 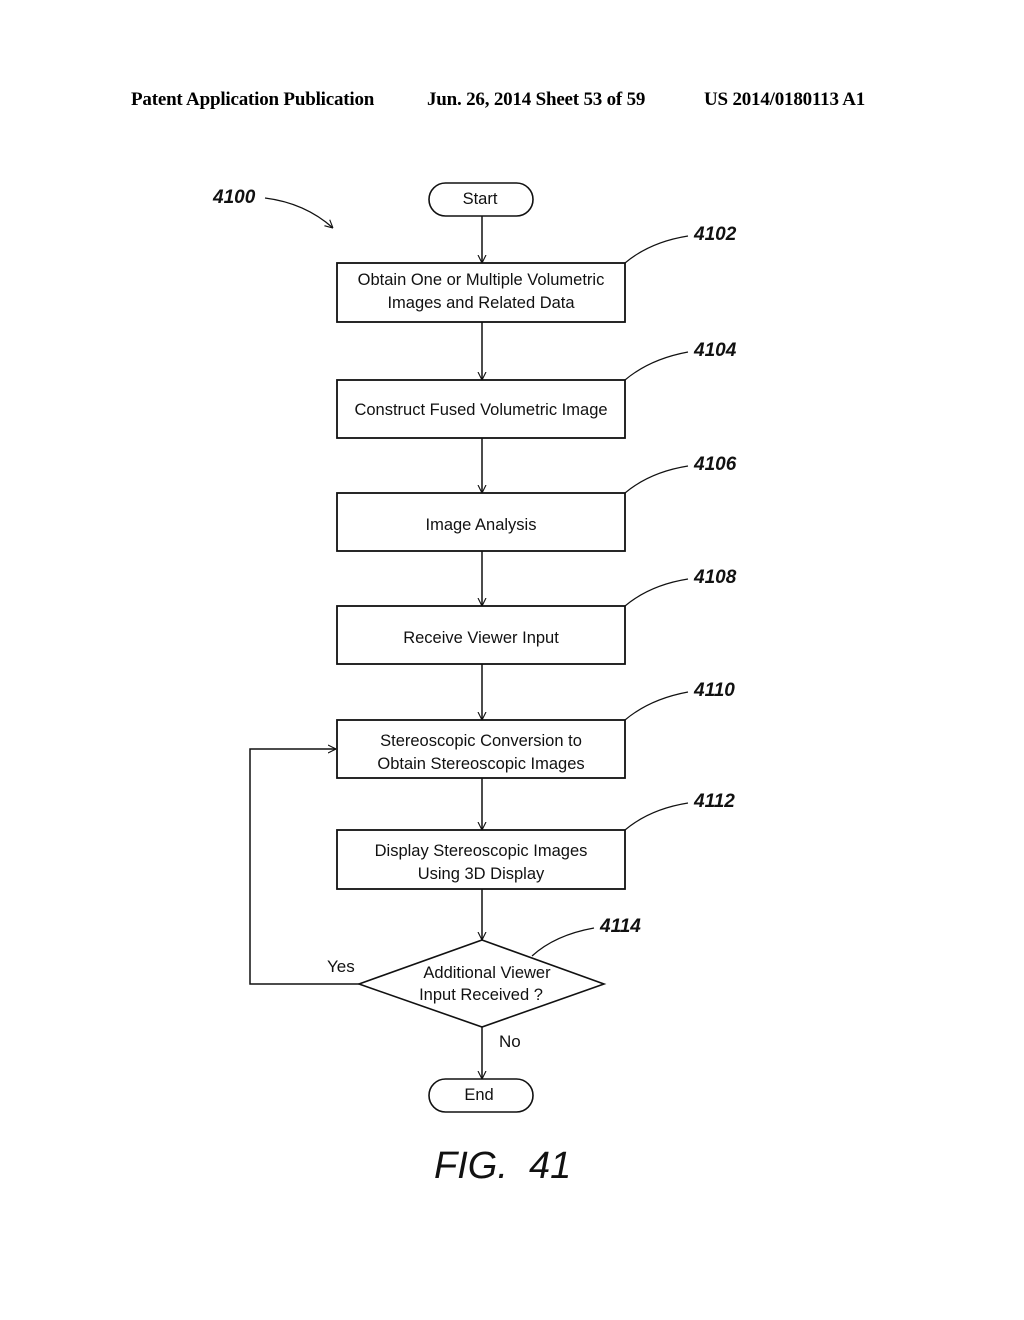 What do you see at coordinates (480, 764) in the screenshot?
I see `step-4110-line2: Obtain Stereoscopic Images` at bounding box center [480, 764].